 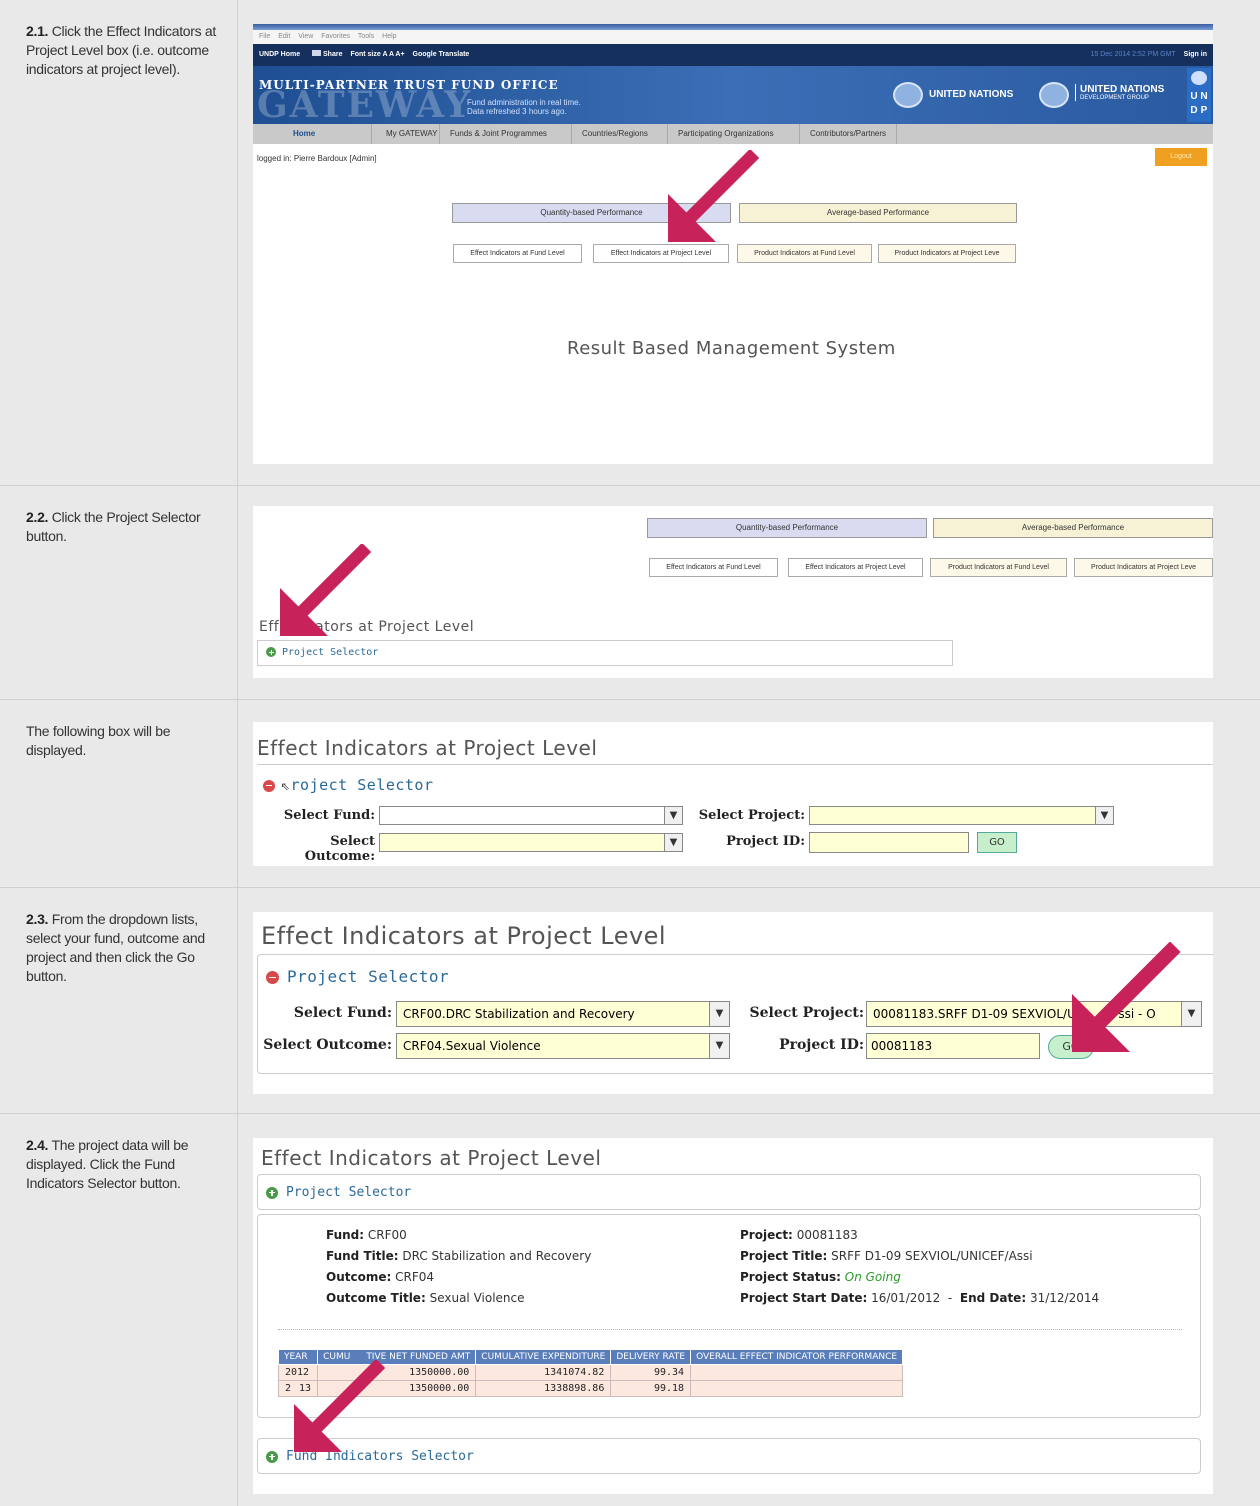 What do you see at coordinates (998, 567) in the screenshot?
I see `product-fund-level-button: Product Indicators at Fund Level` at bounding box center [998, 567].